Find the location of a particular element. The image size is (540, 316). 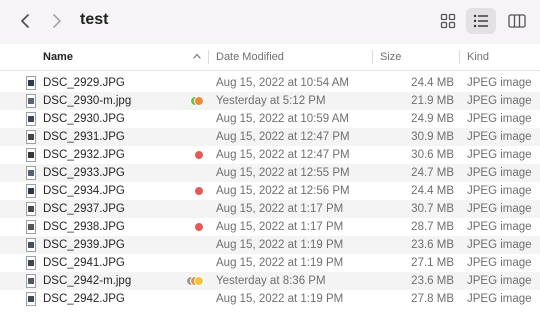

file-name: DSC_2930-m.jpg is located at coordinates (87, 101).